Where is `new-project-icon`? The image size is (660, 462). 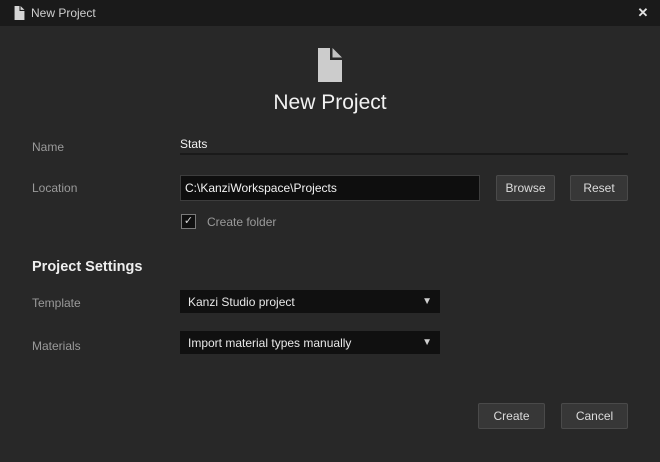
new-project-icon is located at coordinates (330, 65).